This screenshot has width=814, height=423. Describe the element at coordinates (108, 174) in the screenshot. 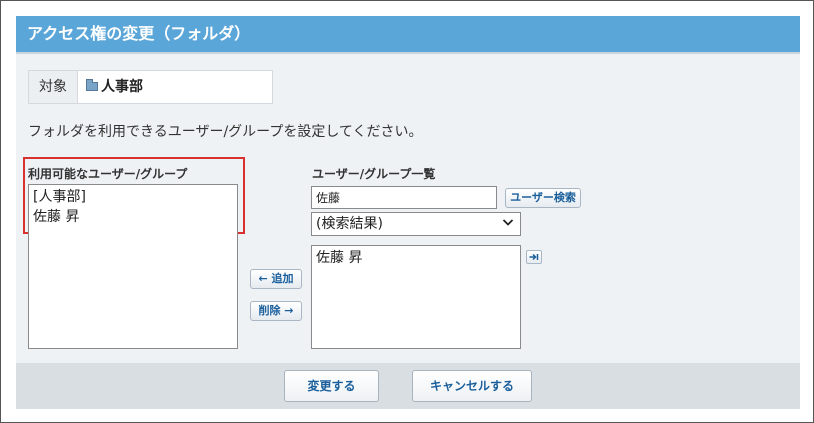

I see `available-list-label: 利用可能なユーザー/グループ` at that location.